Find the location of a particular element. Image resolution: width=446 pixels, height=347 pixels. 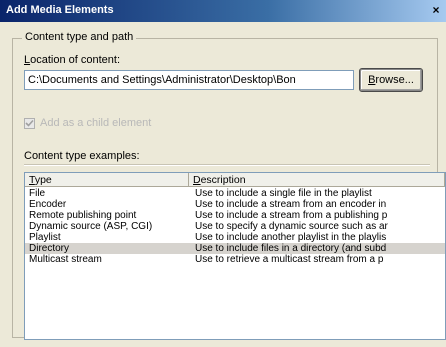

checkmark-icon is located at coordinates (29, 123).